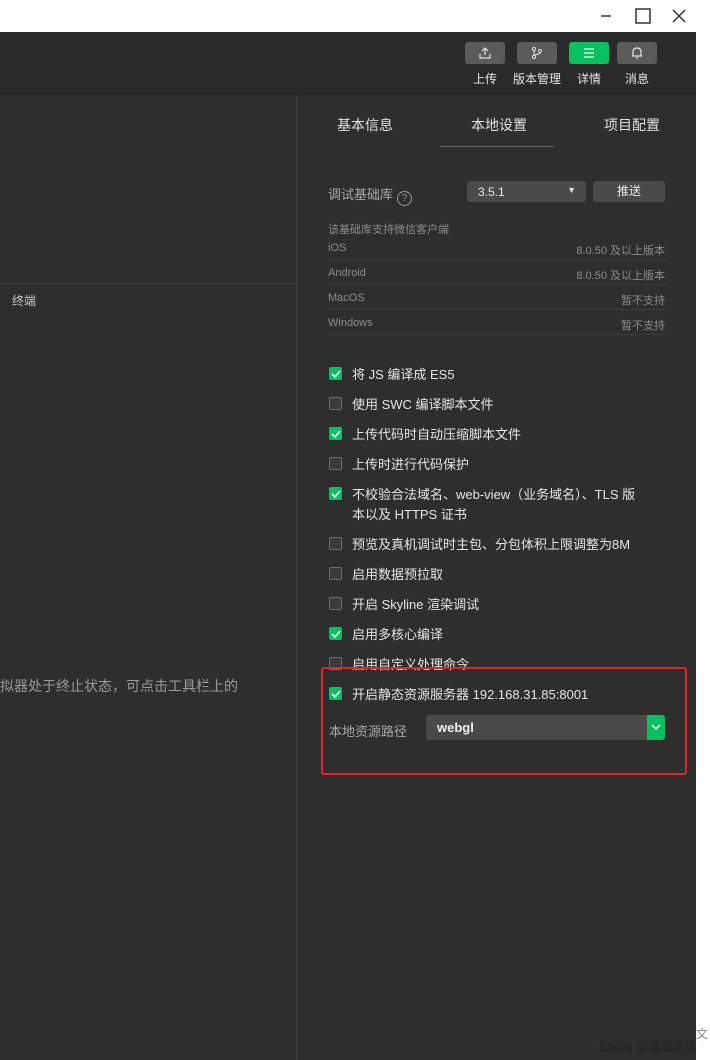  I want to click on option-es5: 将 JS 编译成 ES5, so click(490, 375).